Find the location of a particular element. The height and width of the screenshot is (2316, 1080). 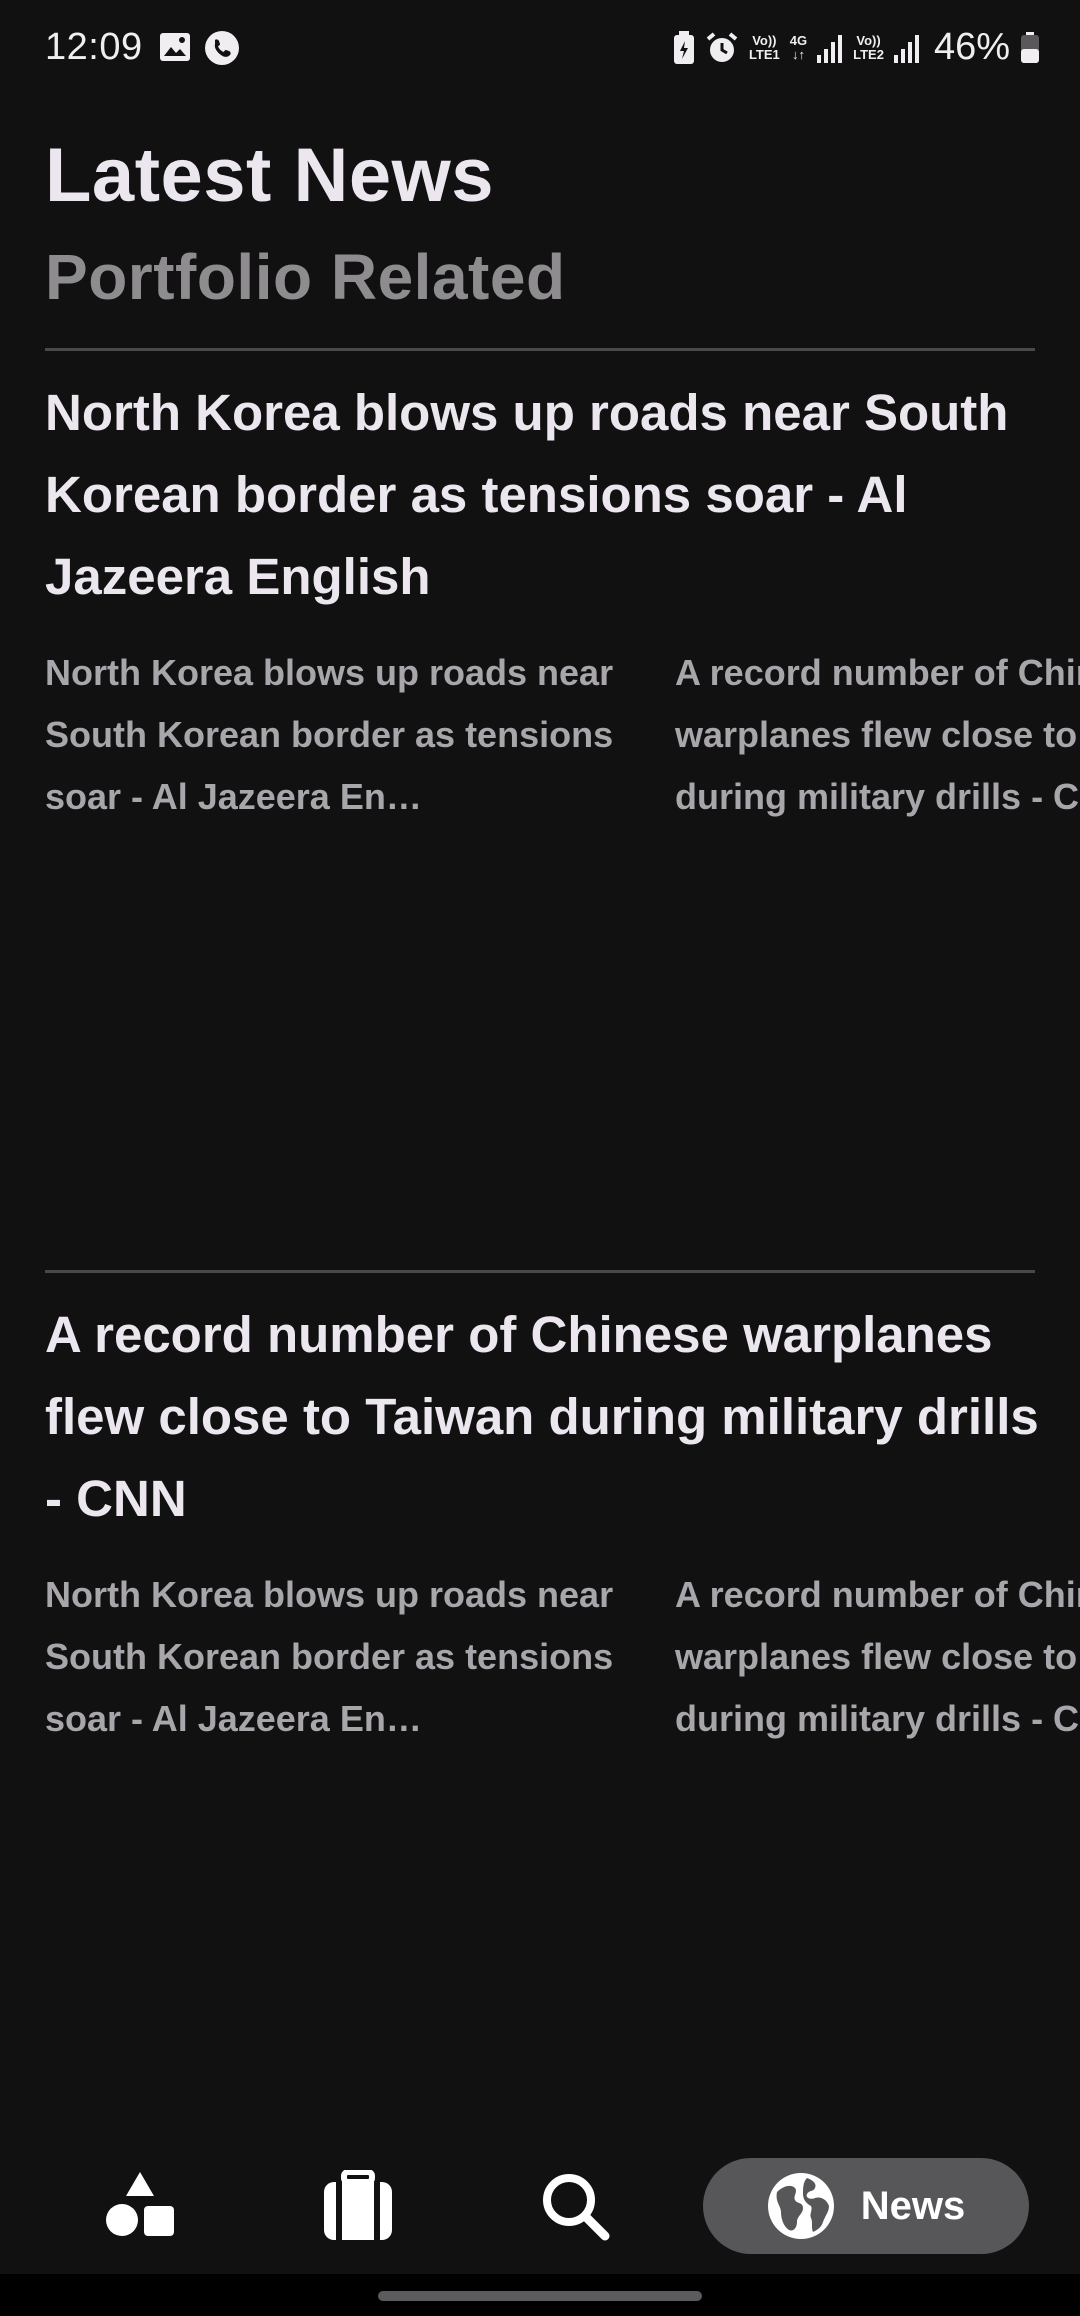

nav-shapes-button is located at coordinates (140, 2206).